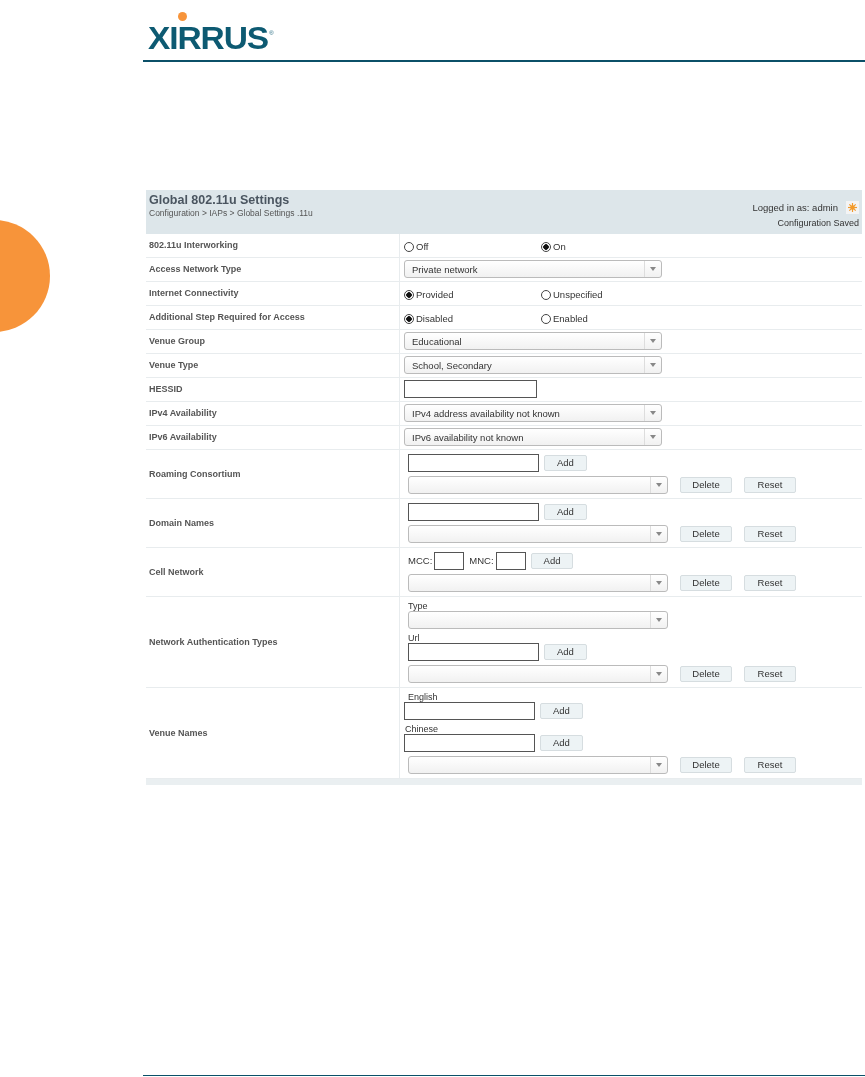  Describe the element at coordinates (166, 389) in the screenshot. I see `field-label: HESSID` at that location.